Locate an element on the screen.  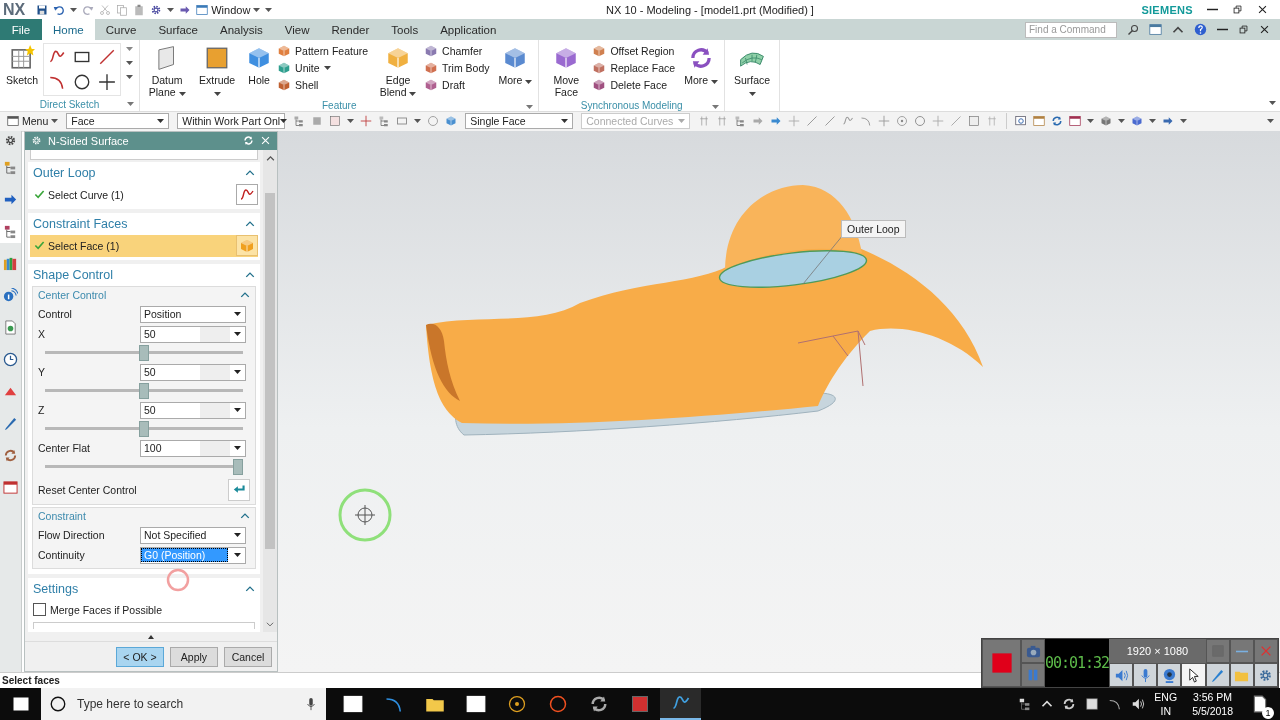
number-field: 100 is located at coordinates (193, 448).